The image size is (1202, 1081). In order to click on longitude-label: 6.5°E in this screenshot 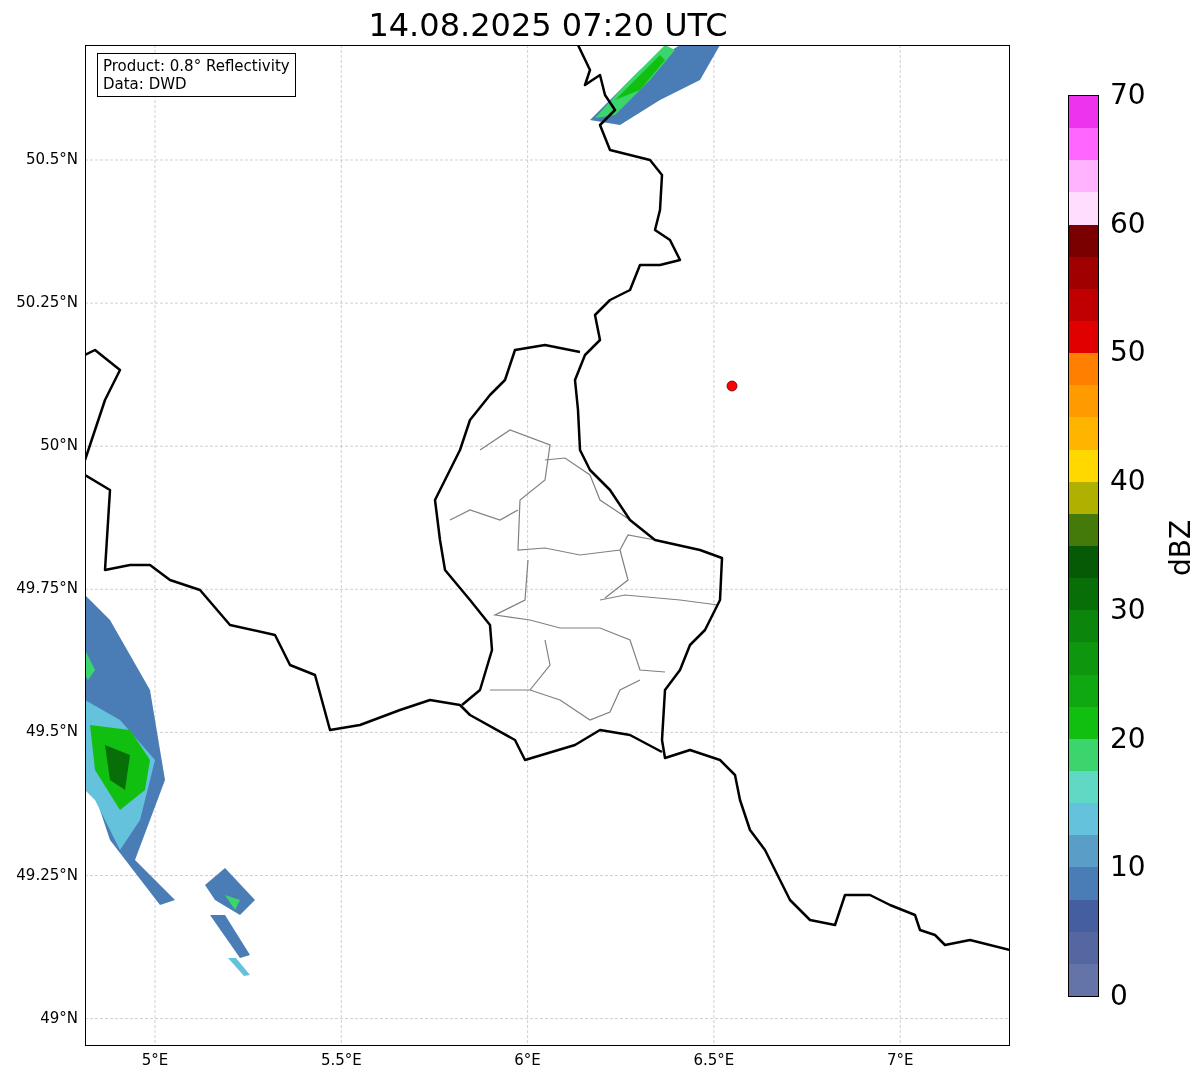, I will do `click(714, 1060)`.